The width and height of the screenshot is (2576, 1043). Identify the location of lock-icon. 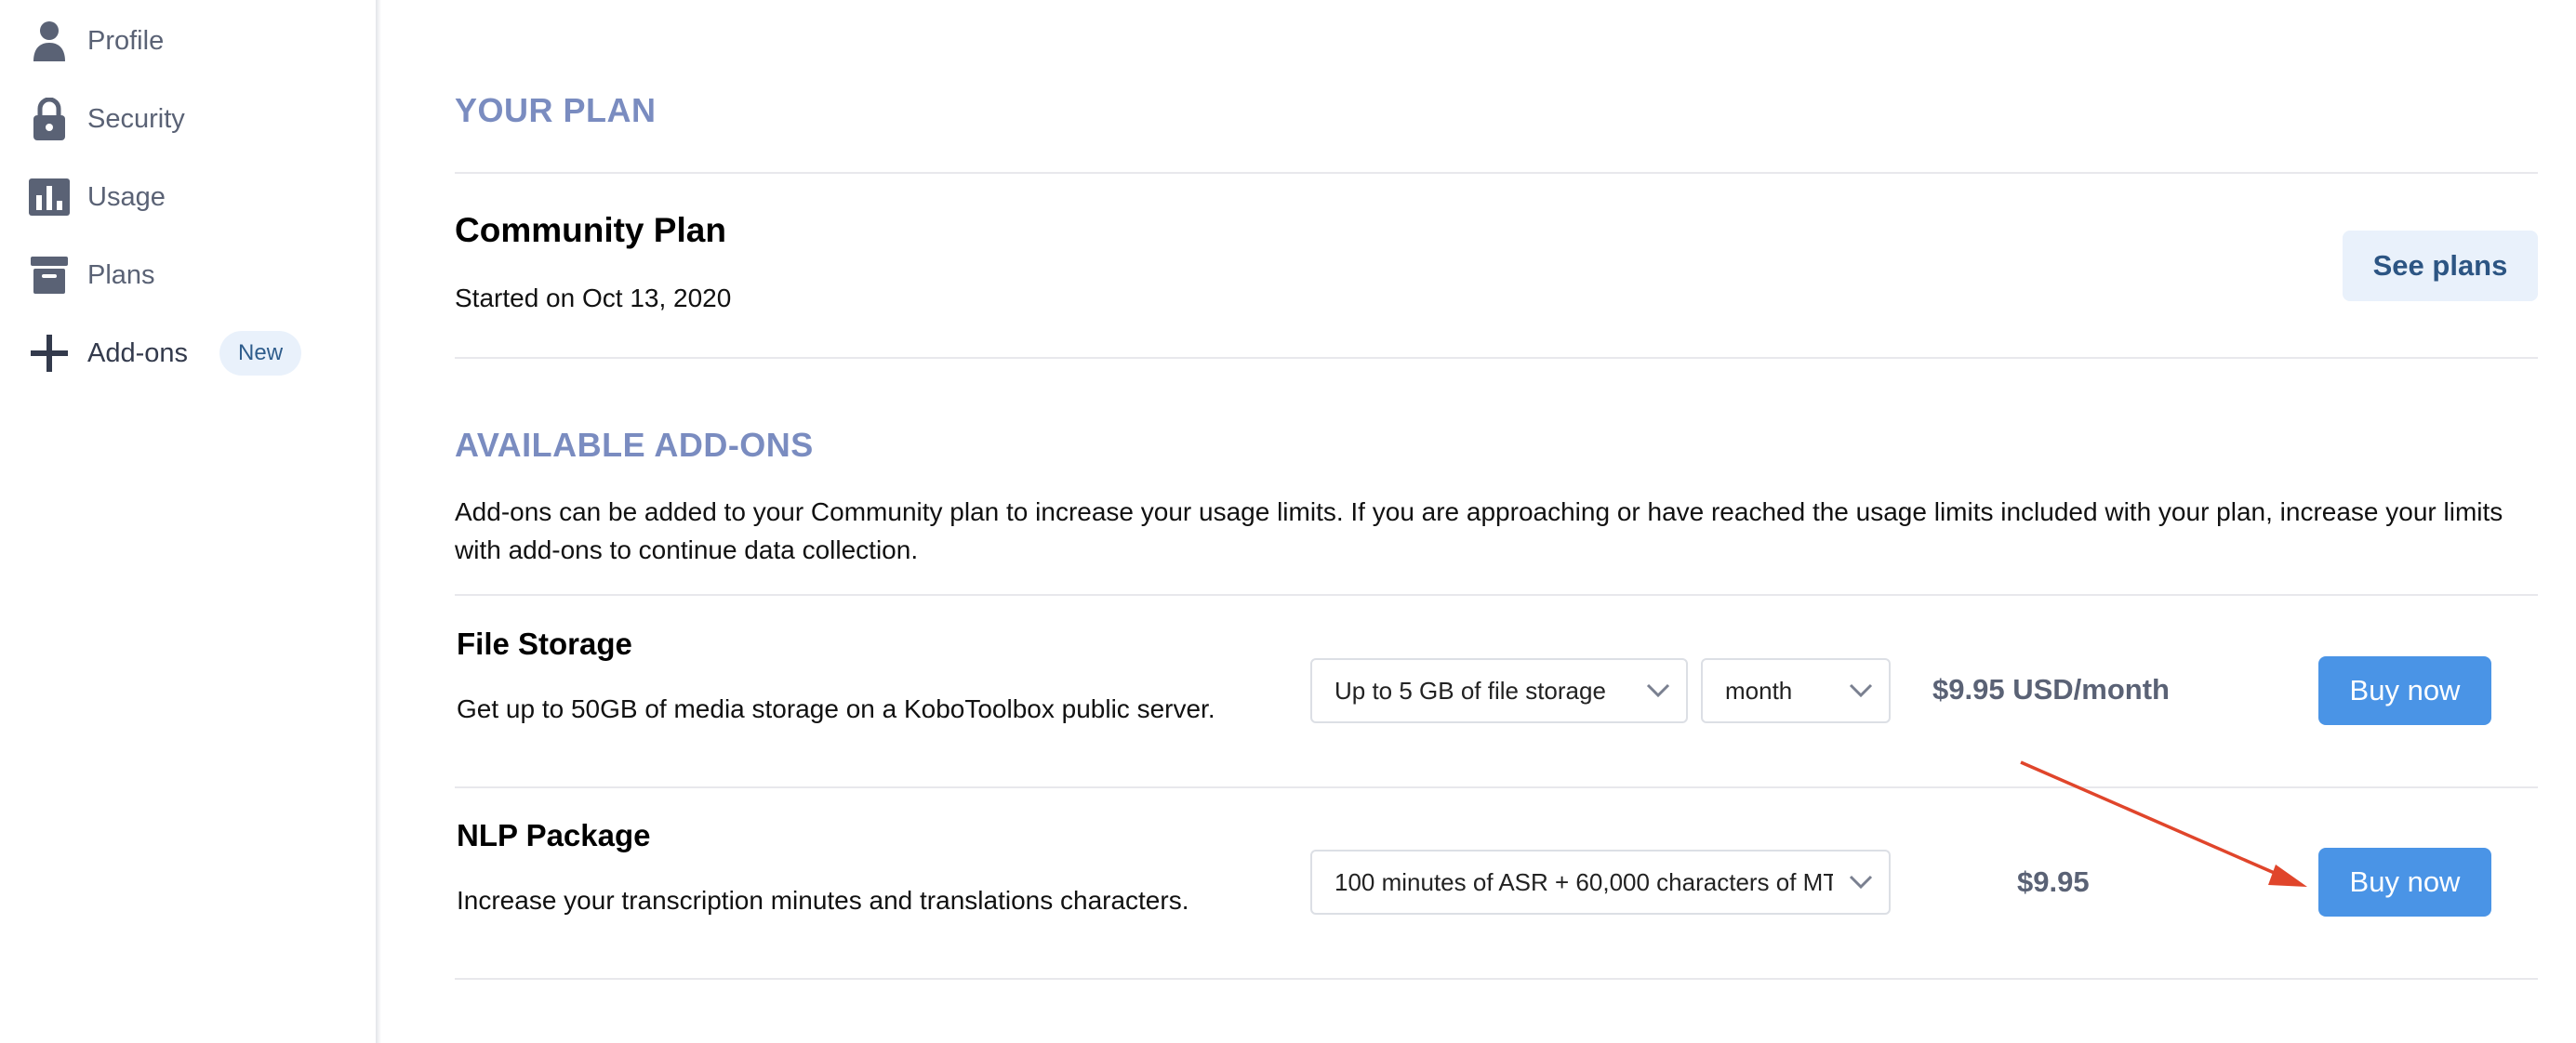
(49, 119).